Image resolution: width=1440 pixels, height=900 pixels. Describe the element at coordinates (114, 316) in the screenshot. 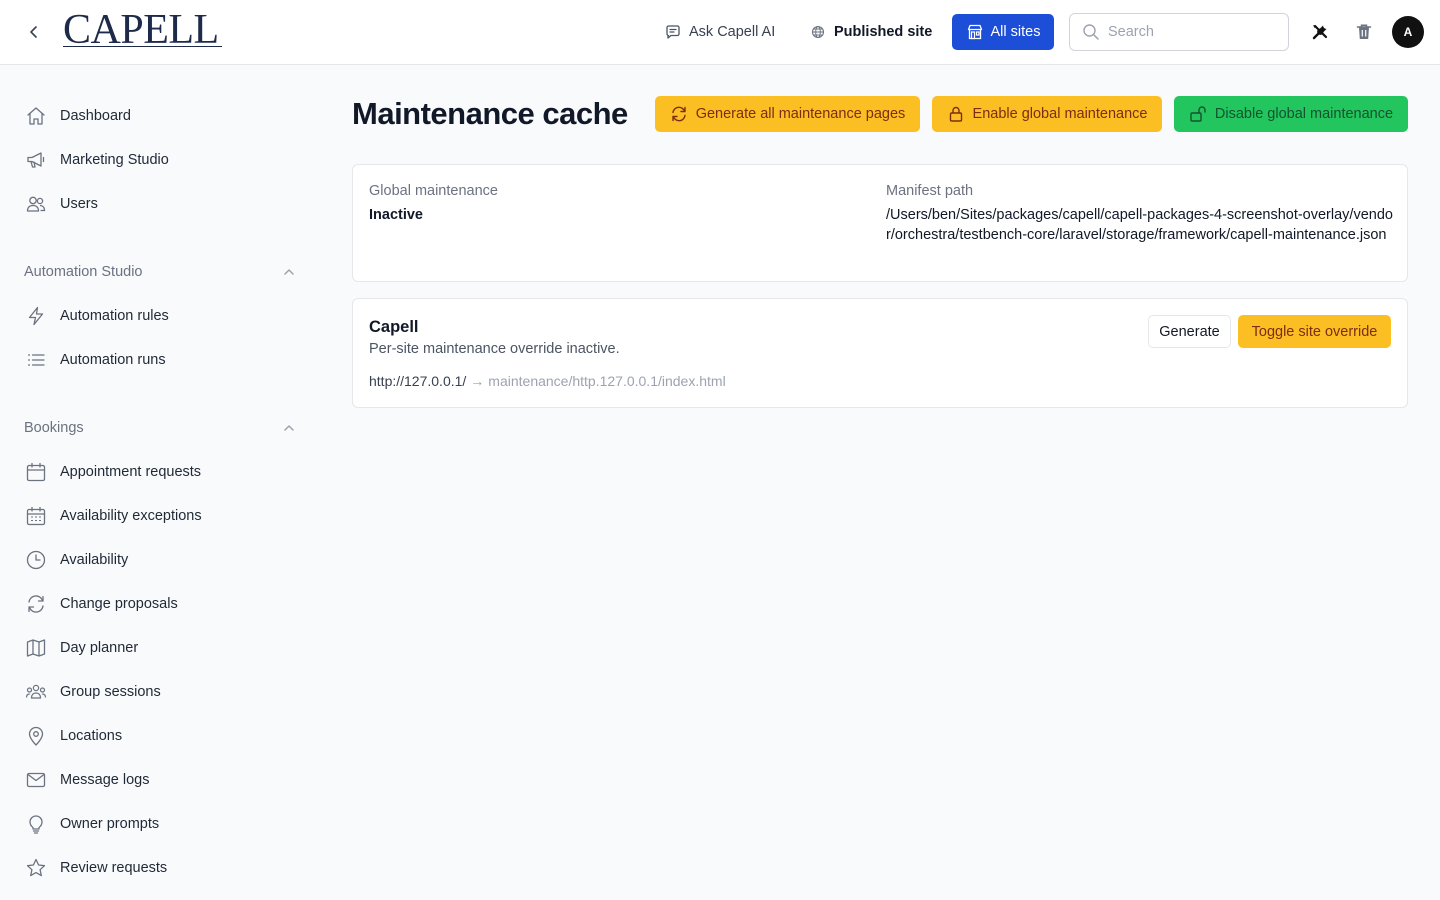

I see `sidebar-item-label: Automation rules` at that location.